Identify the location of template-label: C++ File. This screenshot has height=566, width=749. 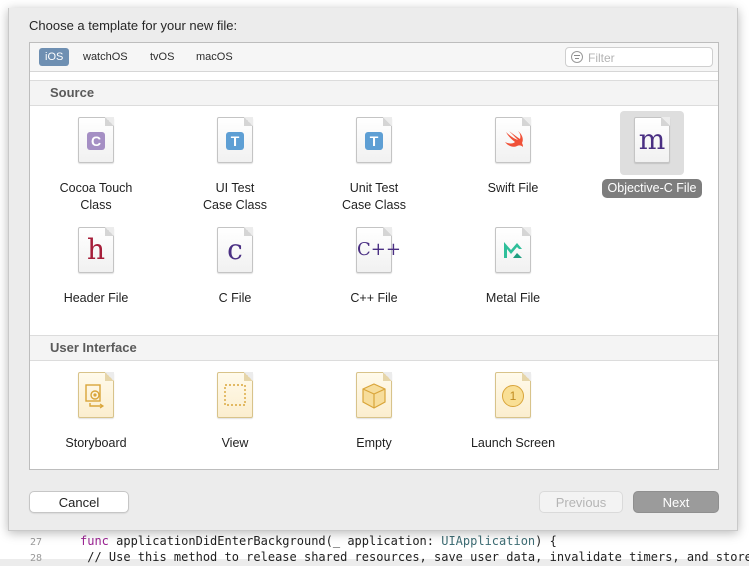
(374, 298).